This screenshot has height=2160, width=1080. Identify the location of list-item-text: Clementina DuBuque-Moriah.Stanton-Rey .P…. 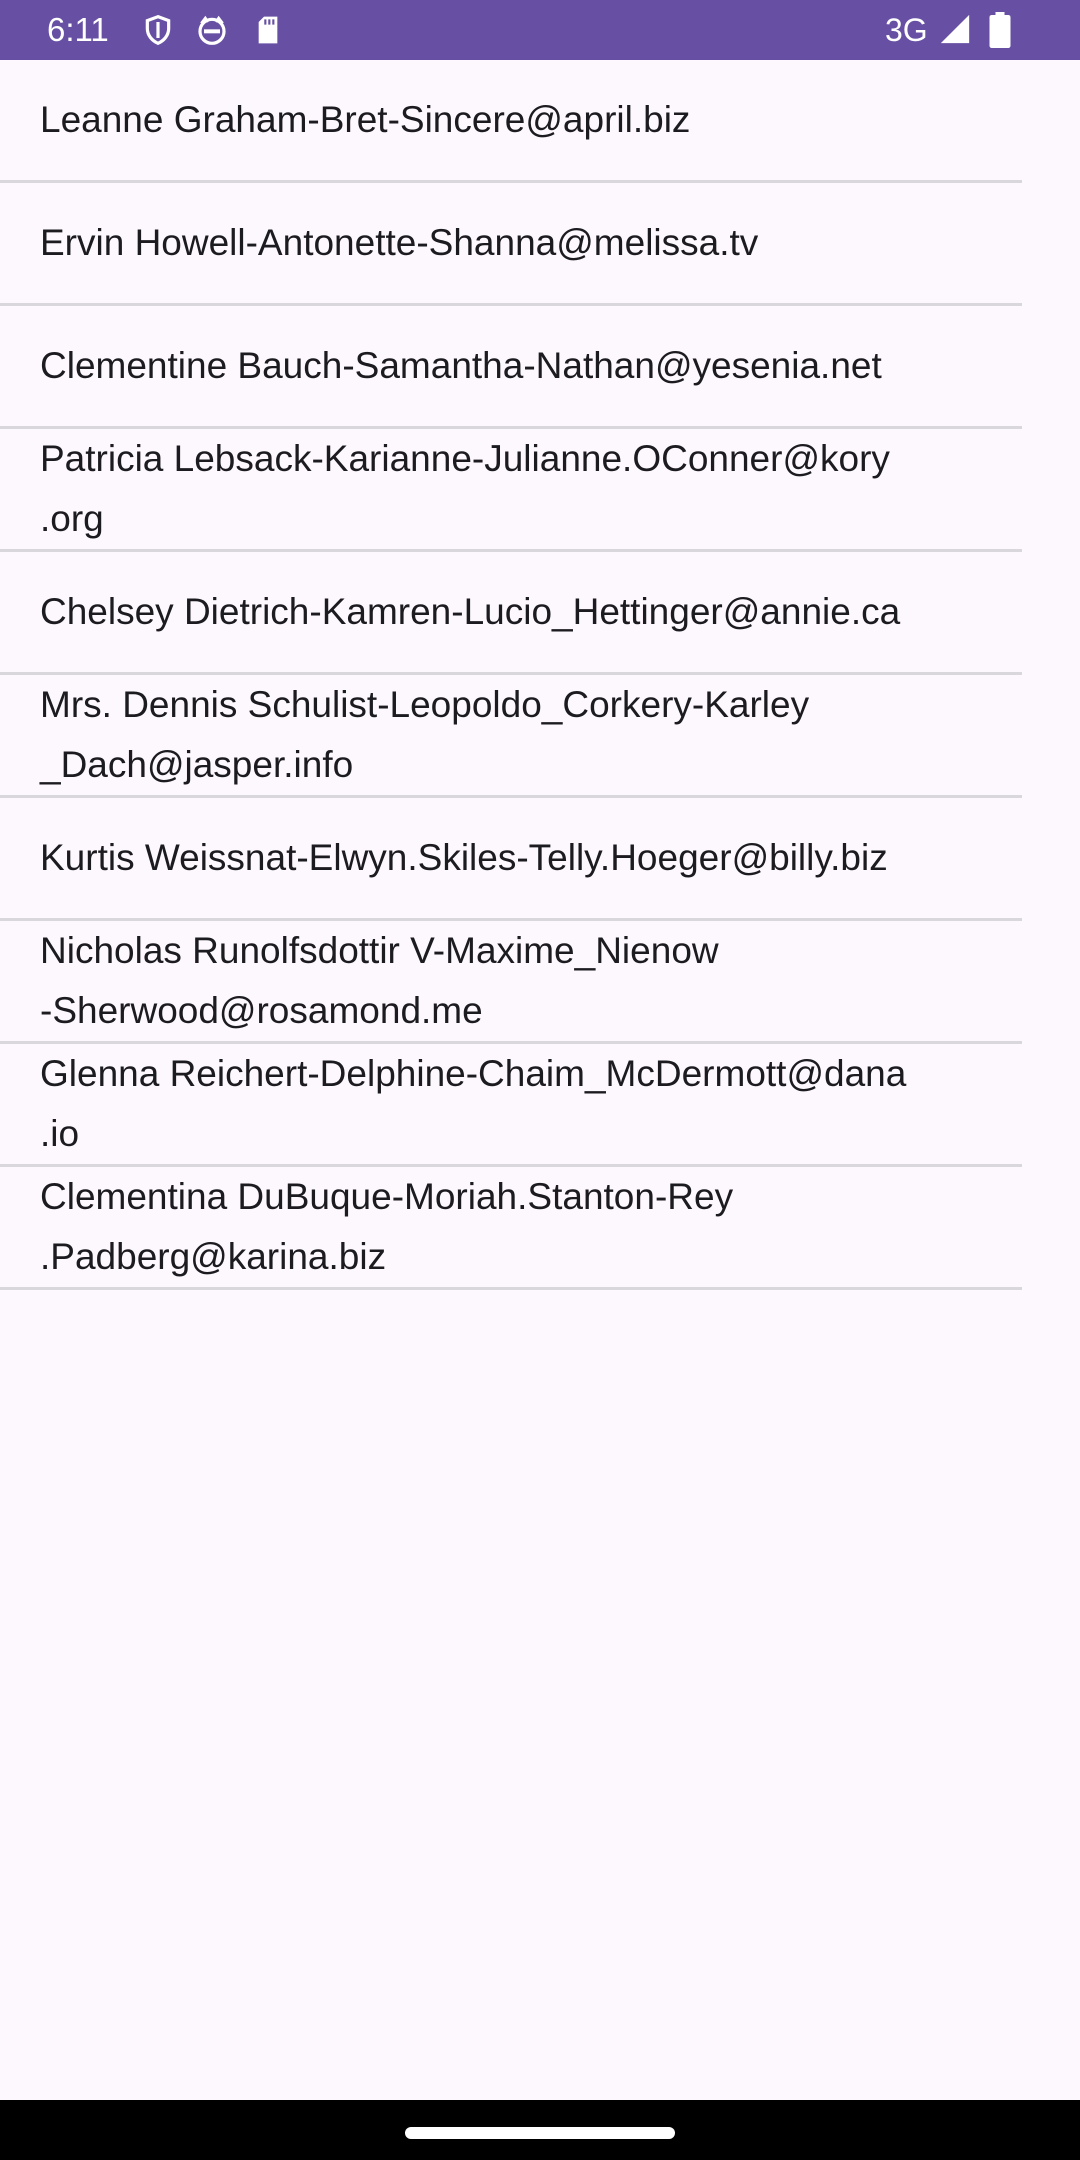
(387, 1226).